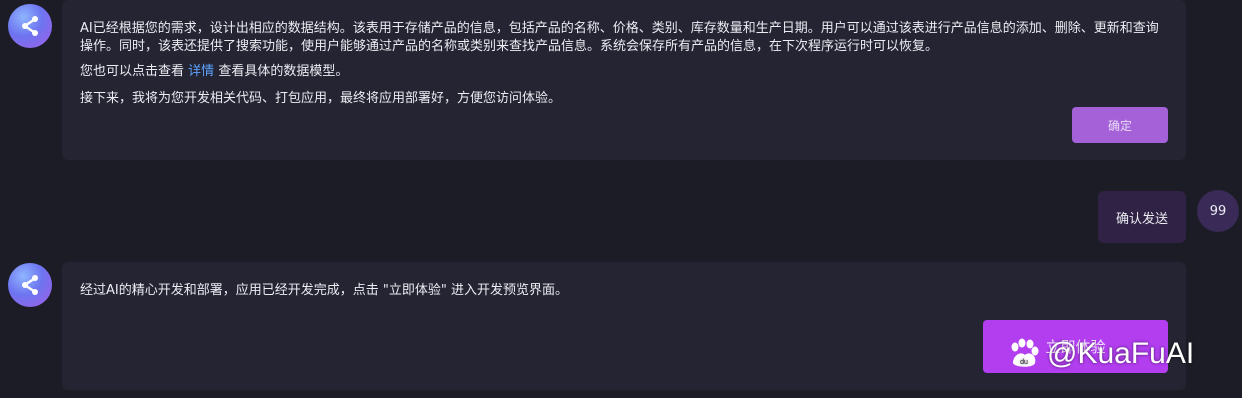 The height and width of the screenshot is (398, 1242). Describe the element at coordinates (283, 71) in the screenshot. I see `paragraph-2-suffix: 查看具体的数据模型。` at that location.